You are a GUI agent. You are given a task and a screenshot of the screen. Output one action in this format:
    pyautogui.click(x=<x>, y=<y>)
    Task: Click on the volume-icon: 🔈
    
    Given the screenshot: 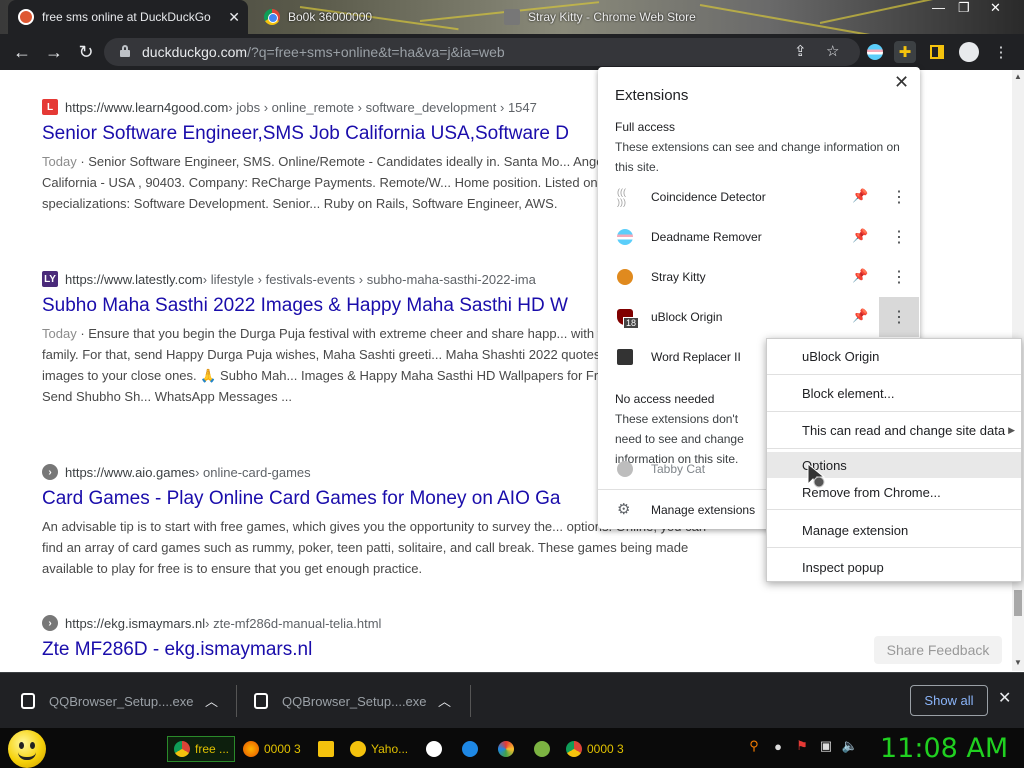 What is the action you would take?
    pyautogui.click(x=850, y=746)
    